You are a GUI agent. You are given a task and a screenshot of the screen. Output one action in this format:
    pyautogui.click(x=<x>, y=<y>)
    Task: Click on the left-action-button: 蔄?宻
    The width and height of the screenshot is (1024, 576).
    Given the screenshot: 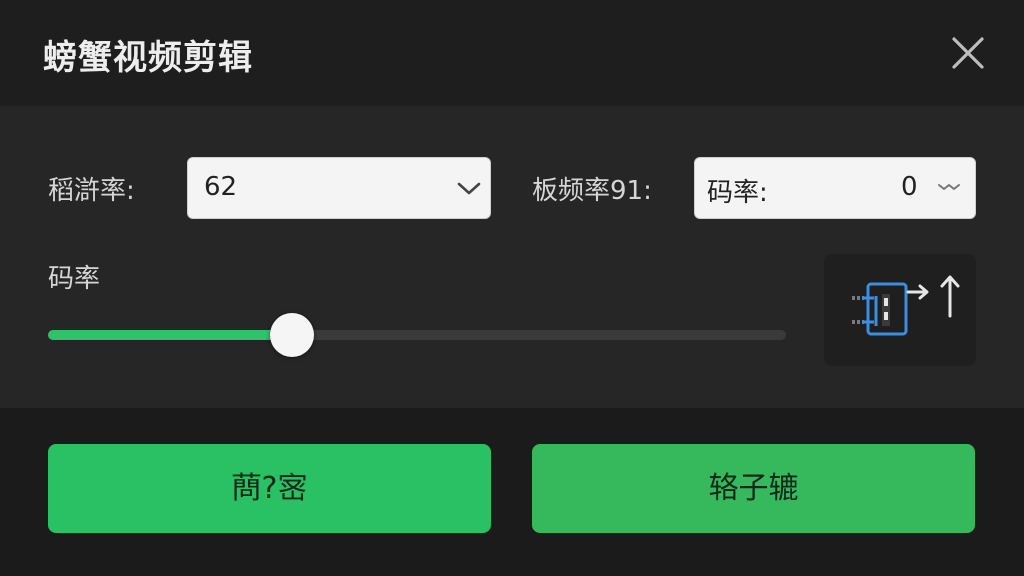 What is the action you would take?
    pyautogui.click(x=269, y=488)
    